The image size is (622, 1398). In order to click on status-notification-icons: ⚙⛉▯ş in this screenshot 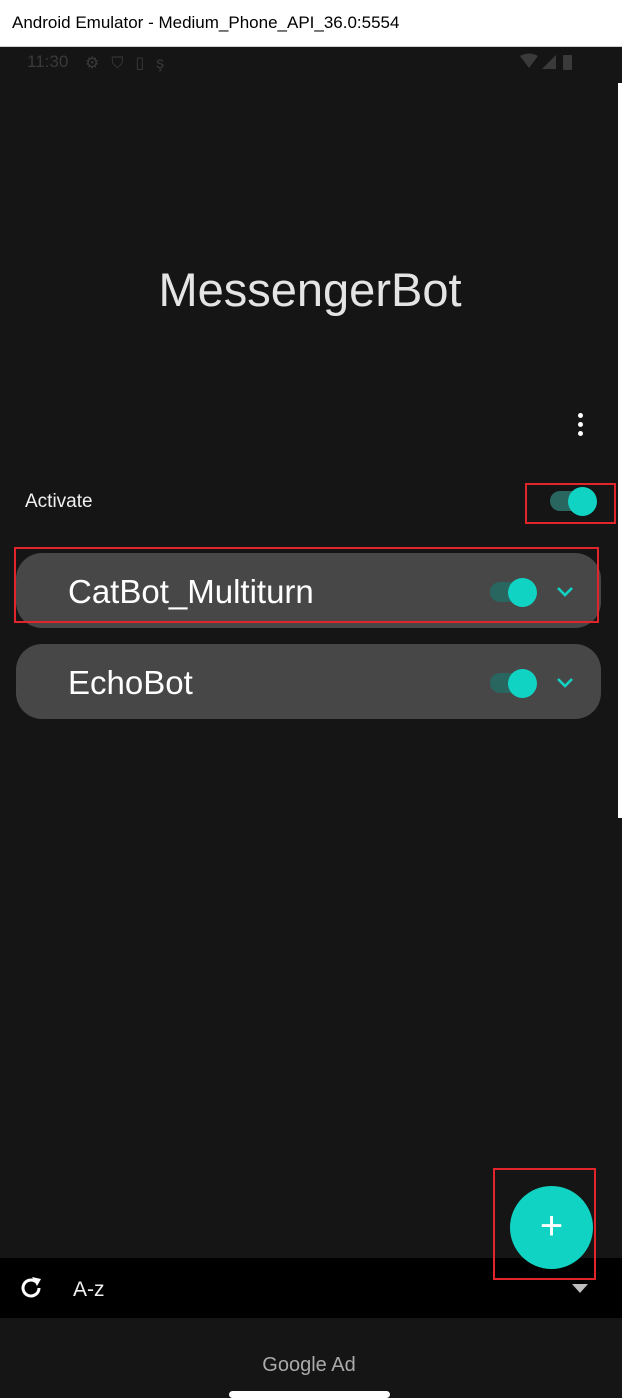, I will do `click(130, 63)`.